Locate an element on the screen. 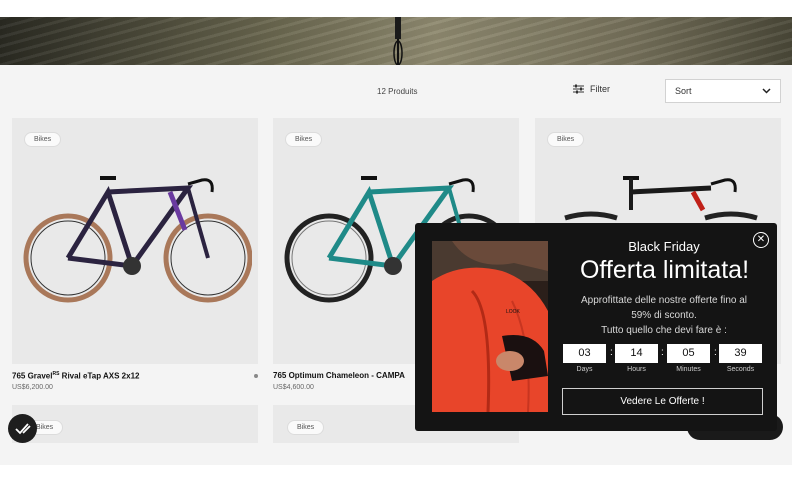 The width and height of the screenshot is (800, 484). product-price: US$4,600.00 is located at coordinates (293, 387).